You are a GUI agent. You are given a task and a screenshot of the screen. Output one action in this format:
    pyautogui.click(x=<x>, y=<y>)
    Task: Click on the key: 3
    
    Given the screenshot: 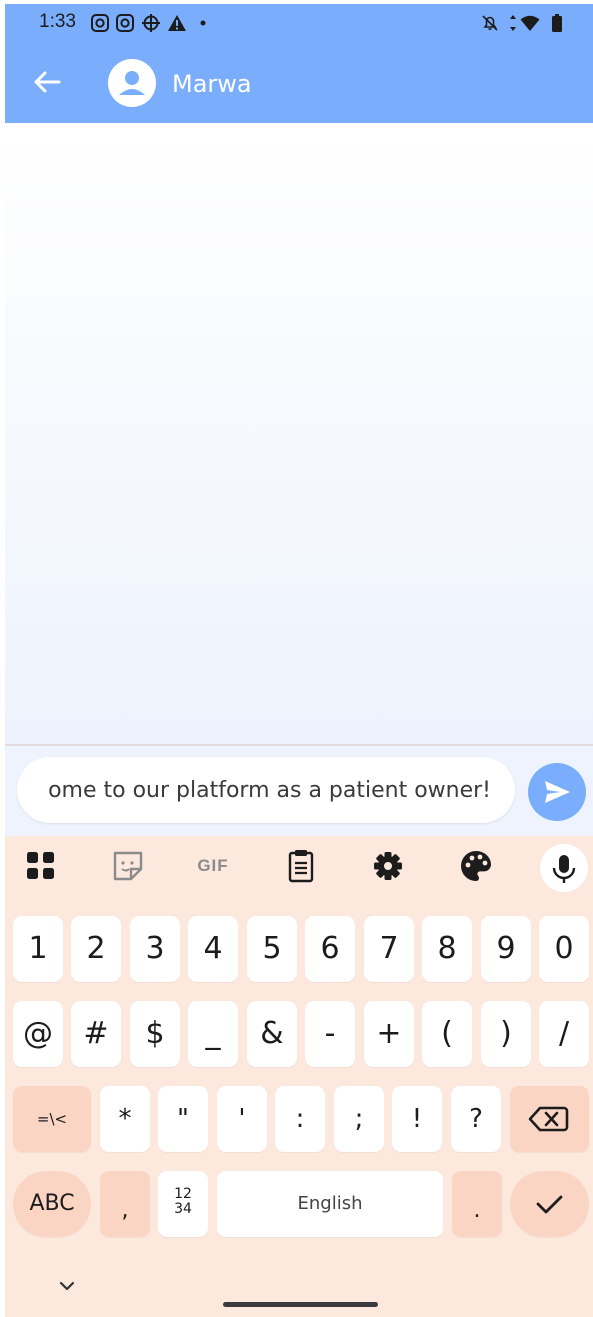 What is the action you would take?
    pyautogui.click(x=155, y=949)
    